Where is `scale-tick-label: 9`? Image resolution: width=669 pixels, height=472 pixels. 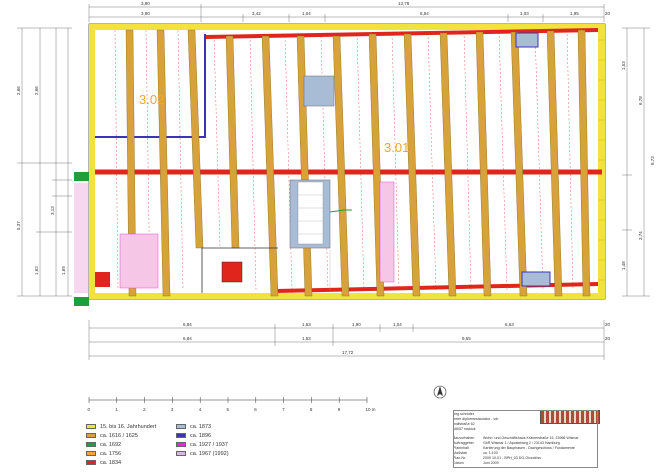
scale-tick-label: 9 is located at coordinates (339, 409).